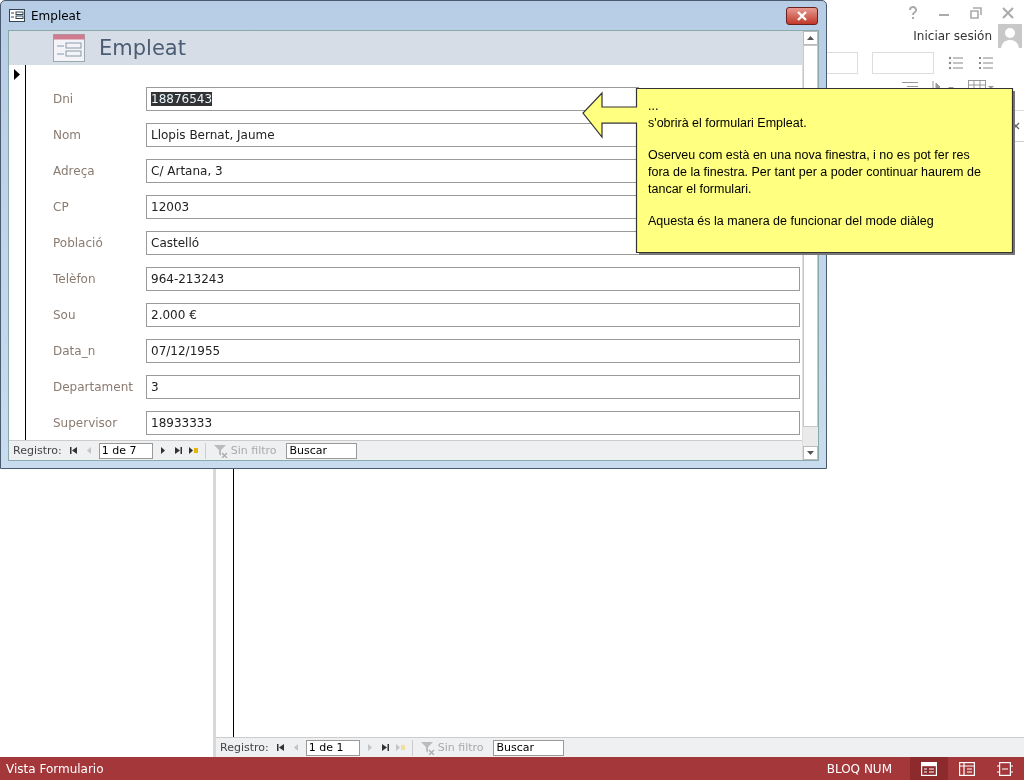 This screenshot has height=780, width=1024. I want to click on field-value: 964-213243, so click(188, 279).